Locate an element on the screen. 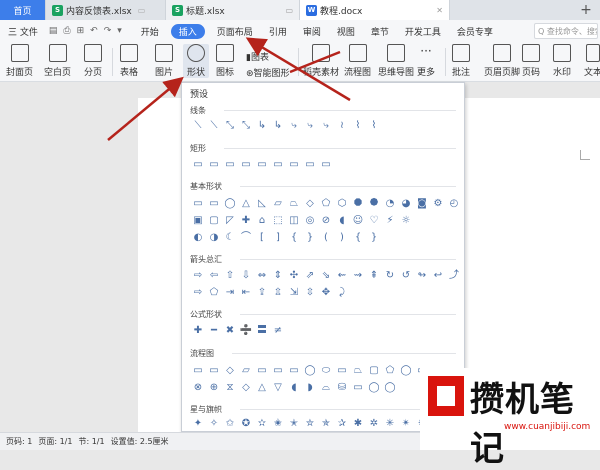  shape-option-icon: ⇘ is located at coordinates (326, 276).